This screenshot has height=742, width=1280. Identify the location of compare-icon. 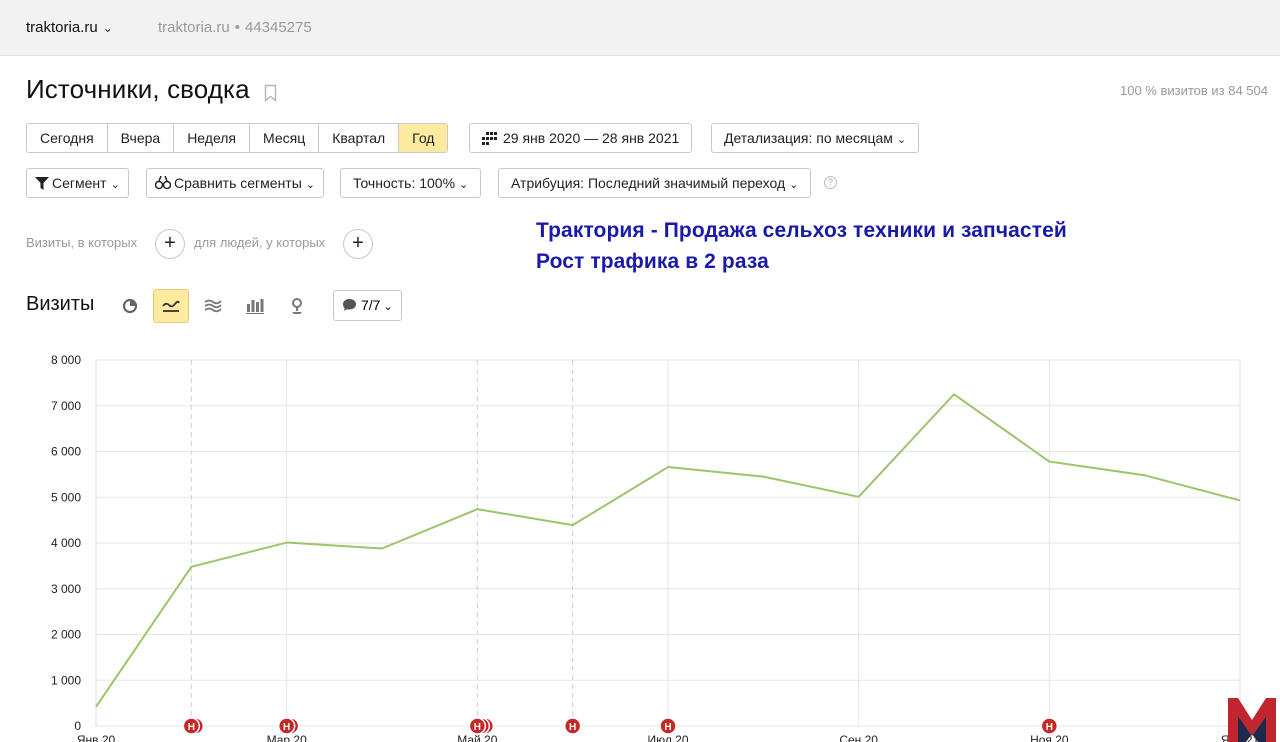
(163, 182).